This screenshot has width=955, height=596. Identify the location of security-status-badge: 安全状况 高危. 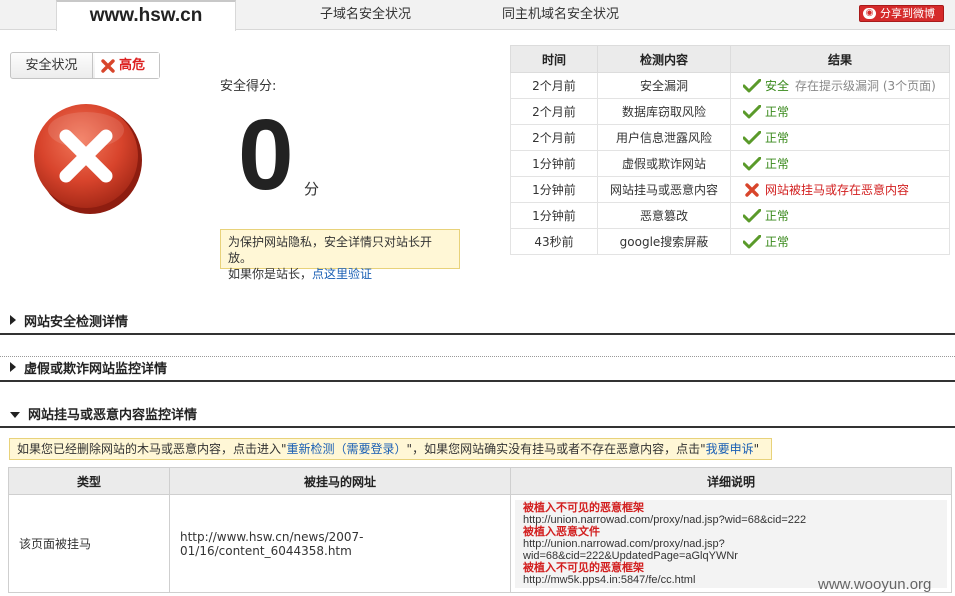
(85, 65).